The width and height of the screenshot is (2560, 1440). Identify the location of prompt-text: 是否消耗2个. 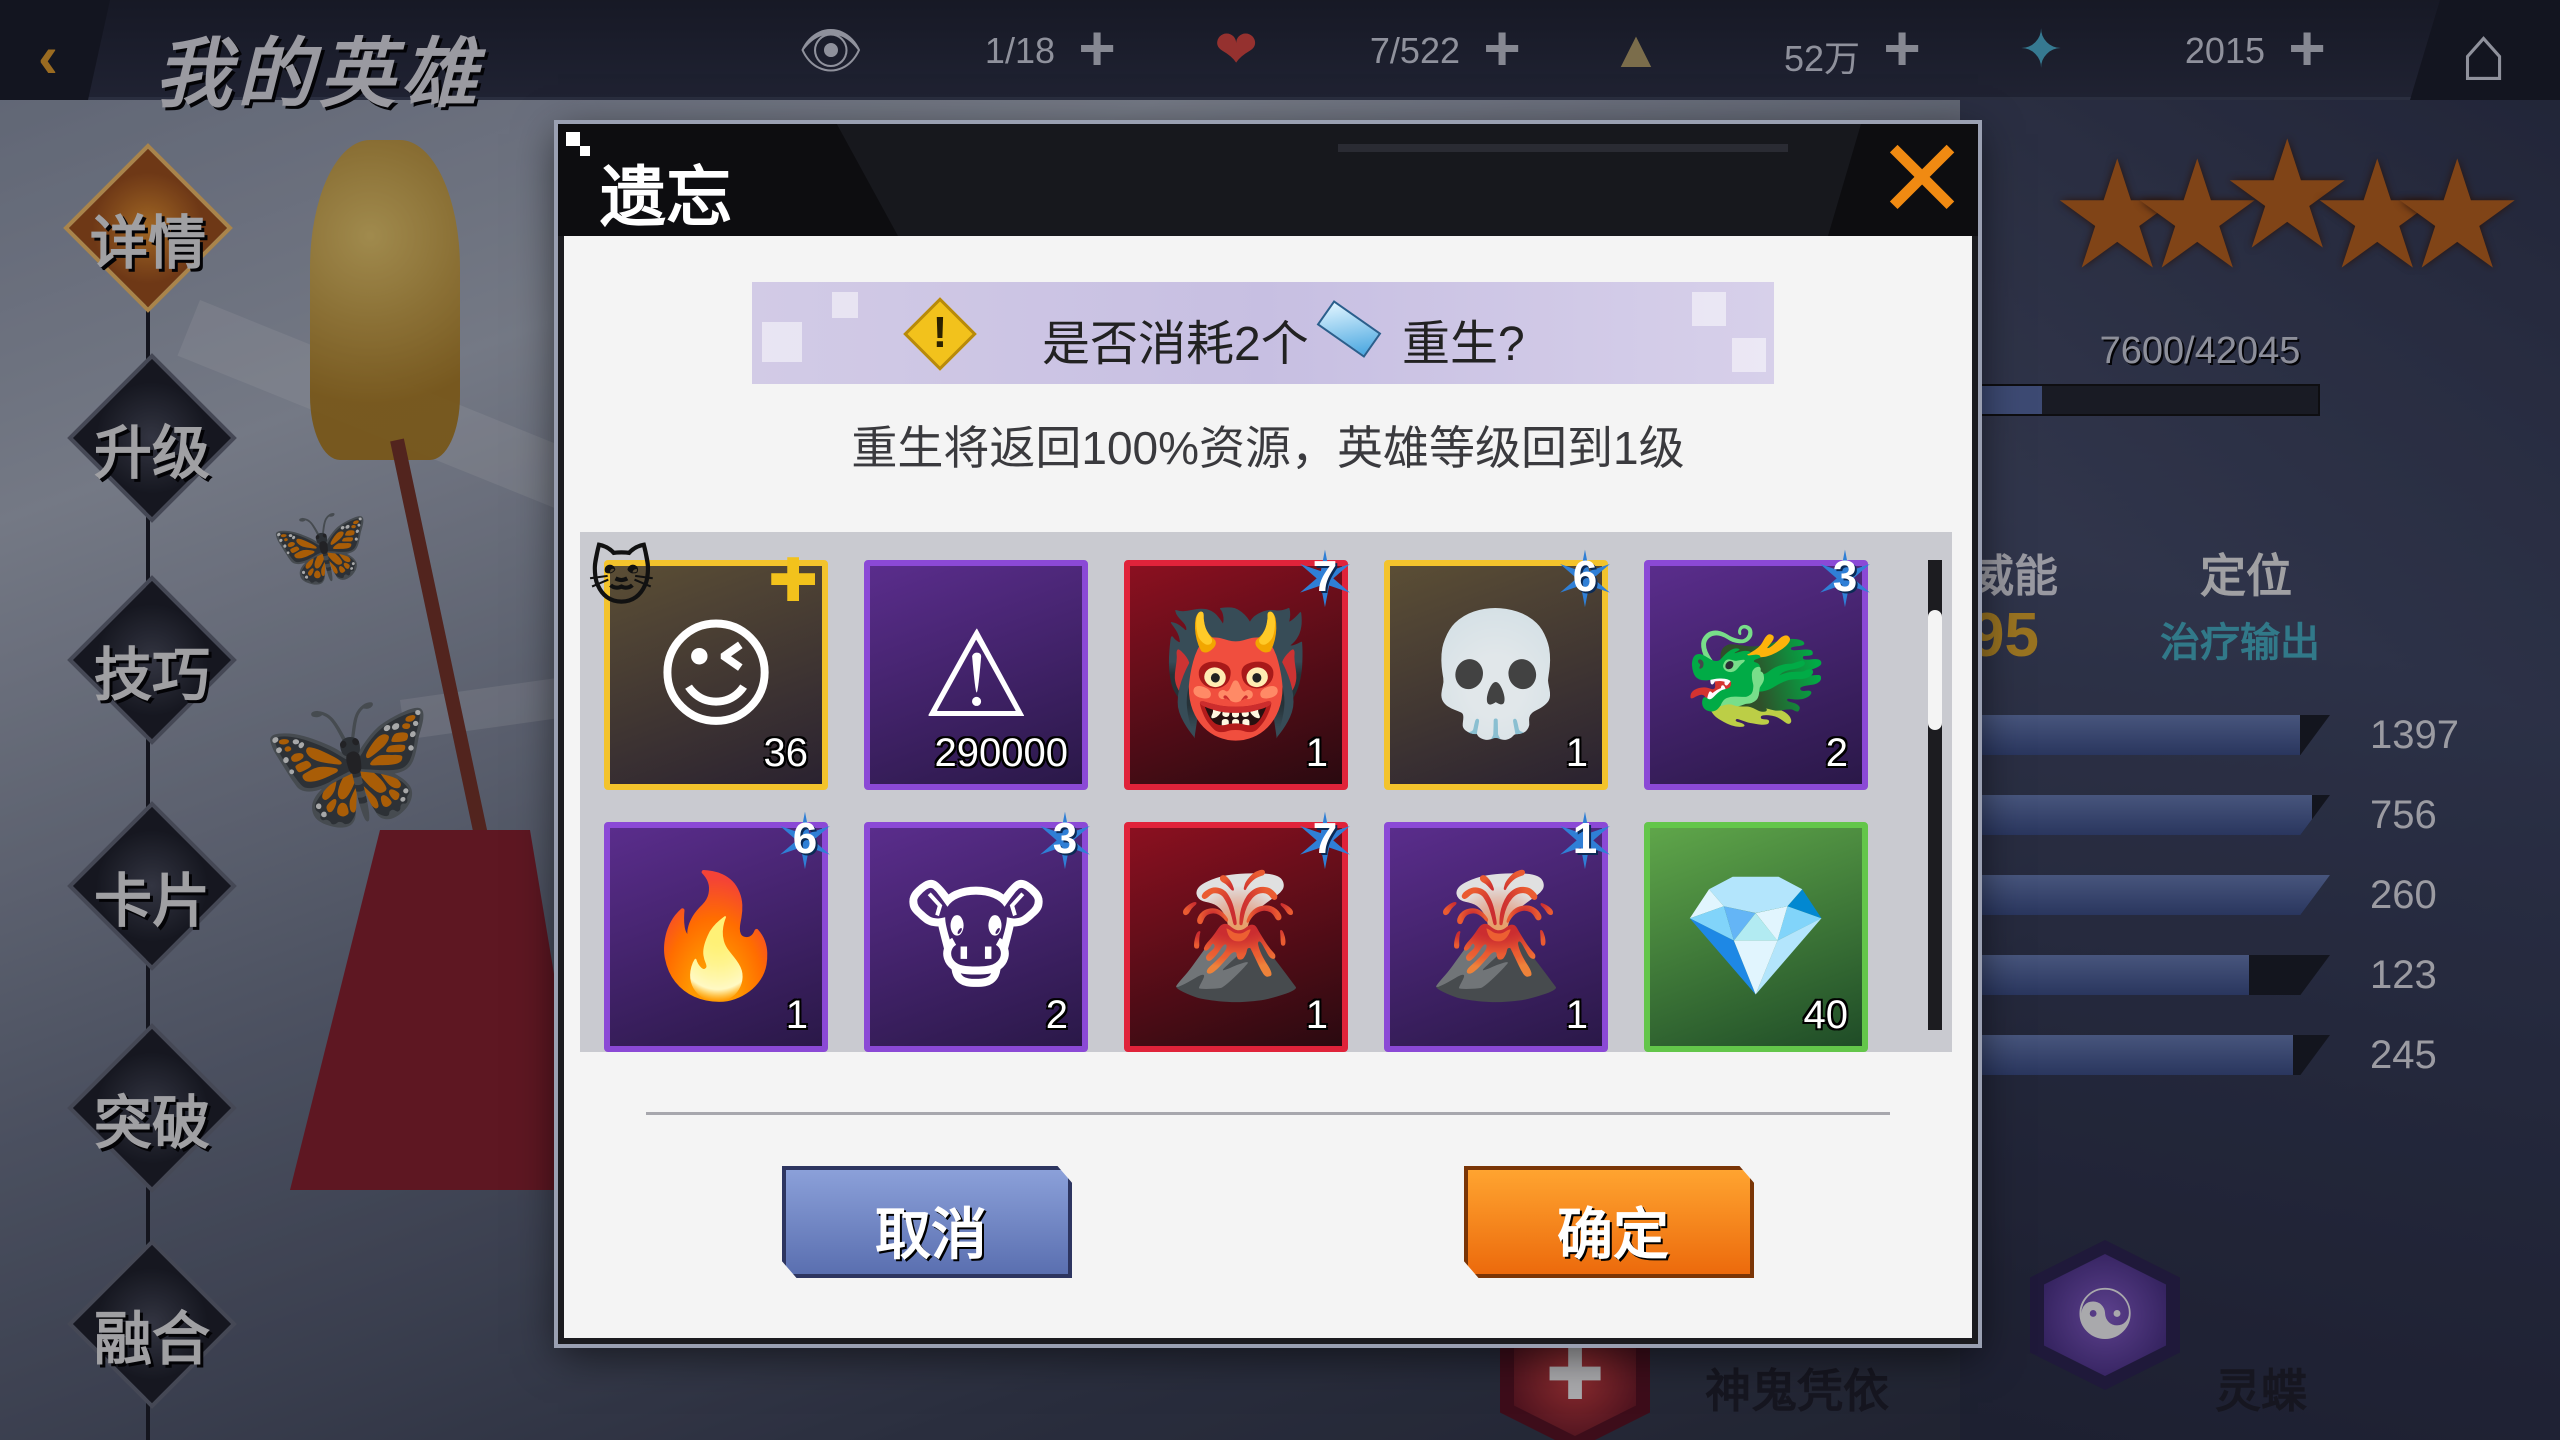
(1175, 344).